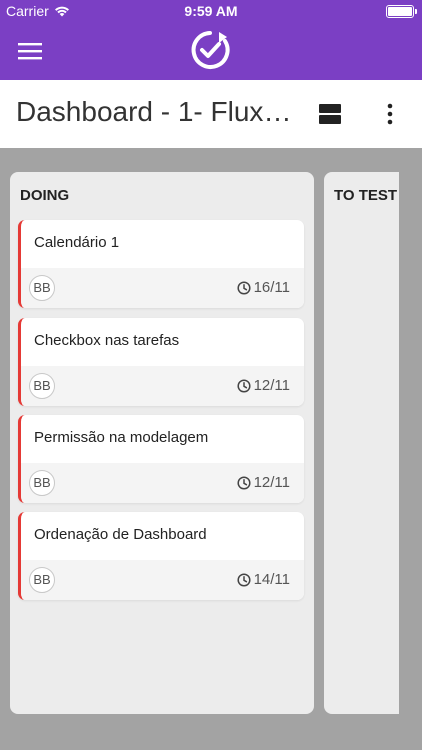 The image size is (422, 750). I want to click on battery-icon, so click(401, 11).